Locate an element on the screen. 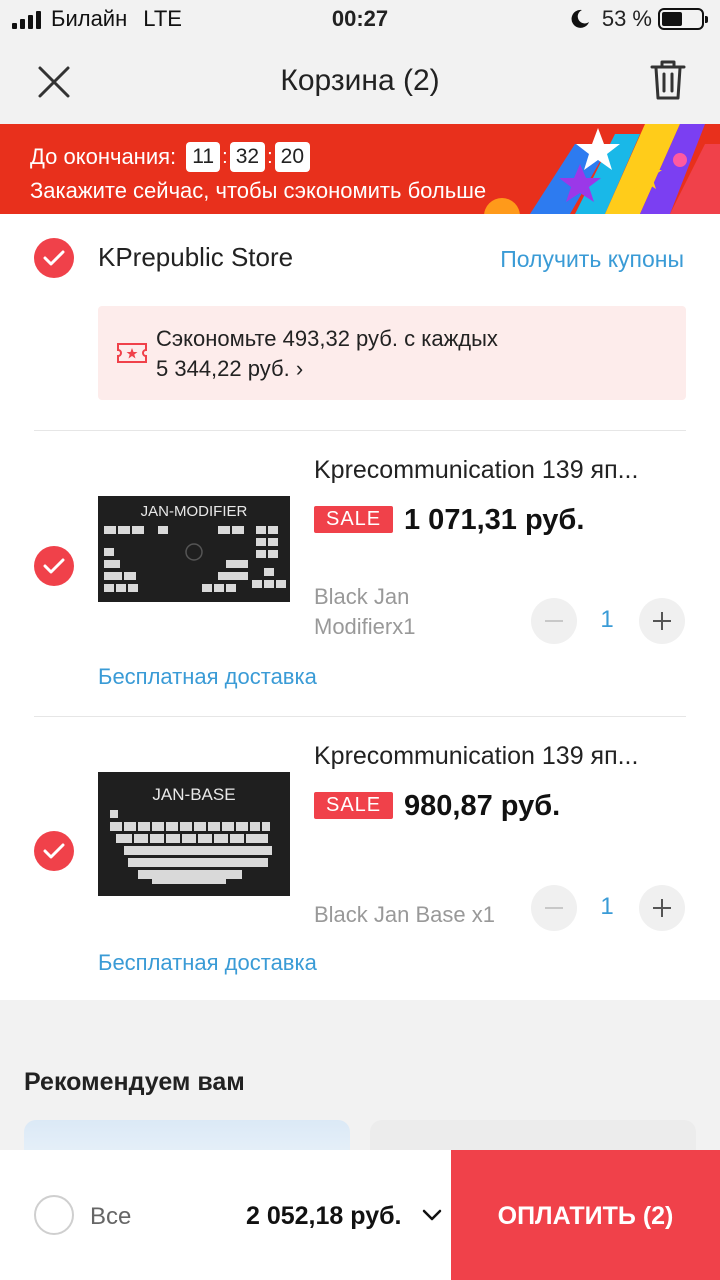  trash-icon is located at coordinates (668, 80).